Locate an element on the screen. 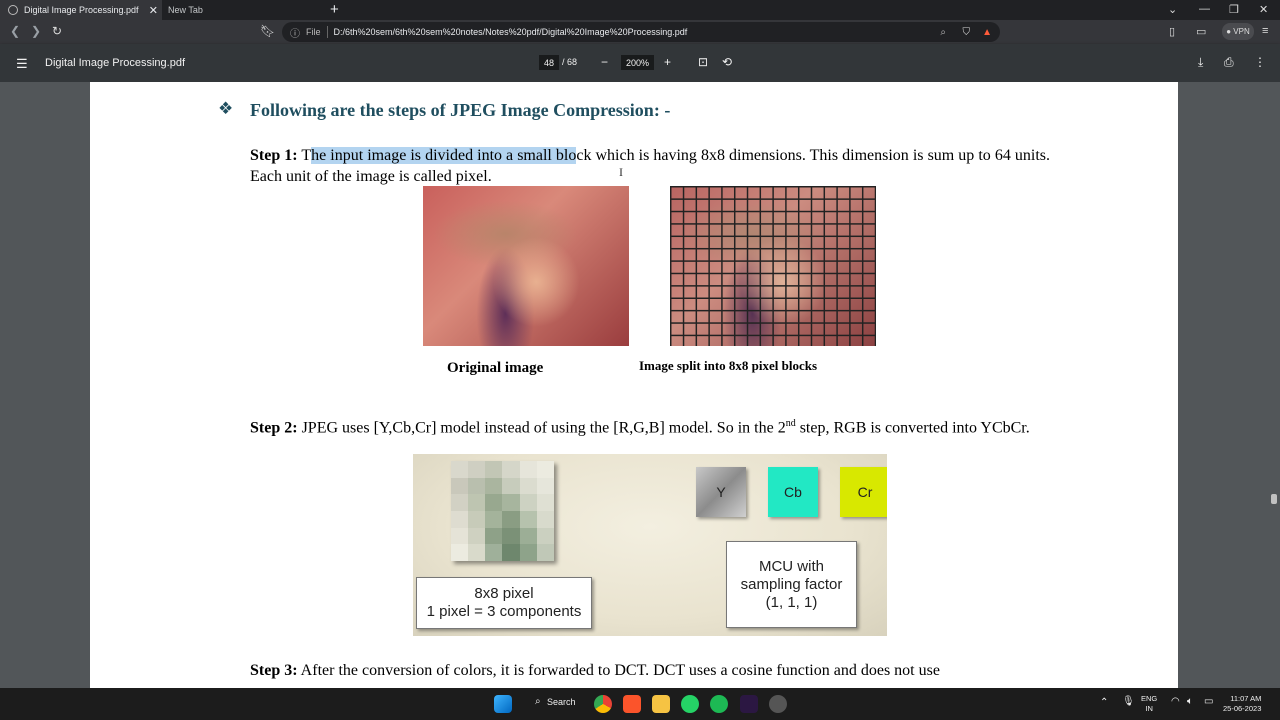  date: 25-06-2023 is located at coordinates (1242, 708).